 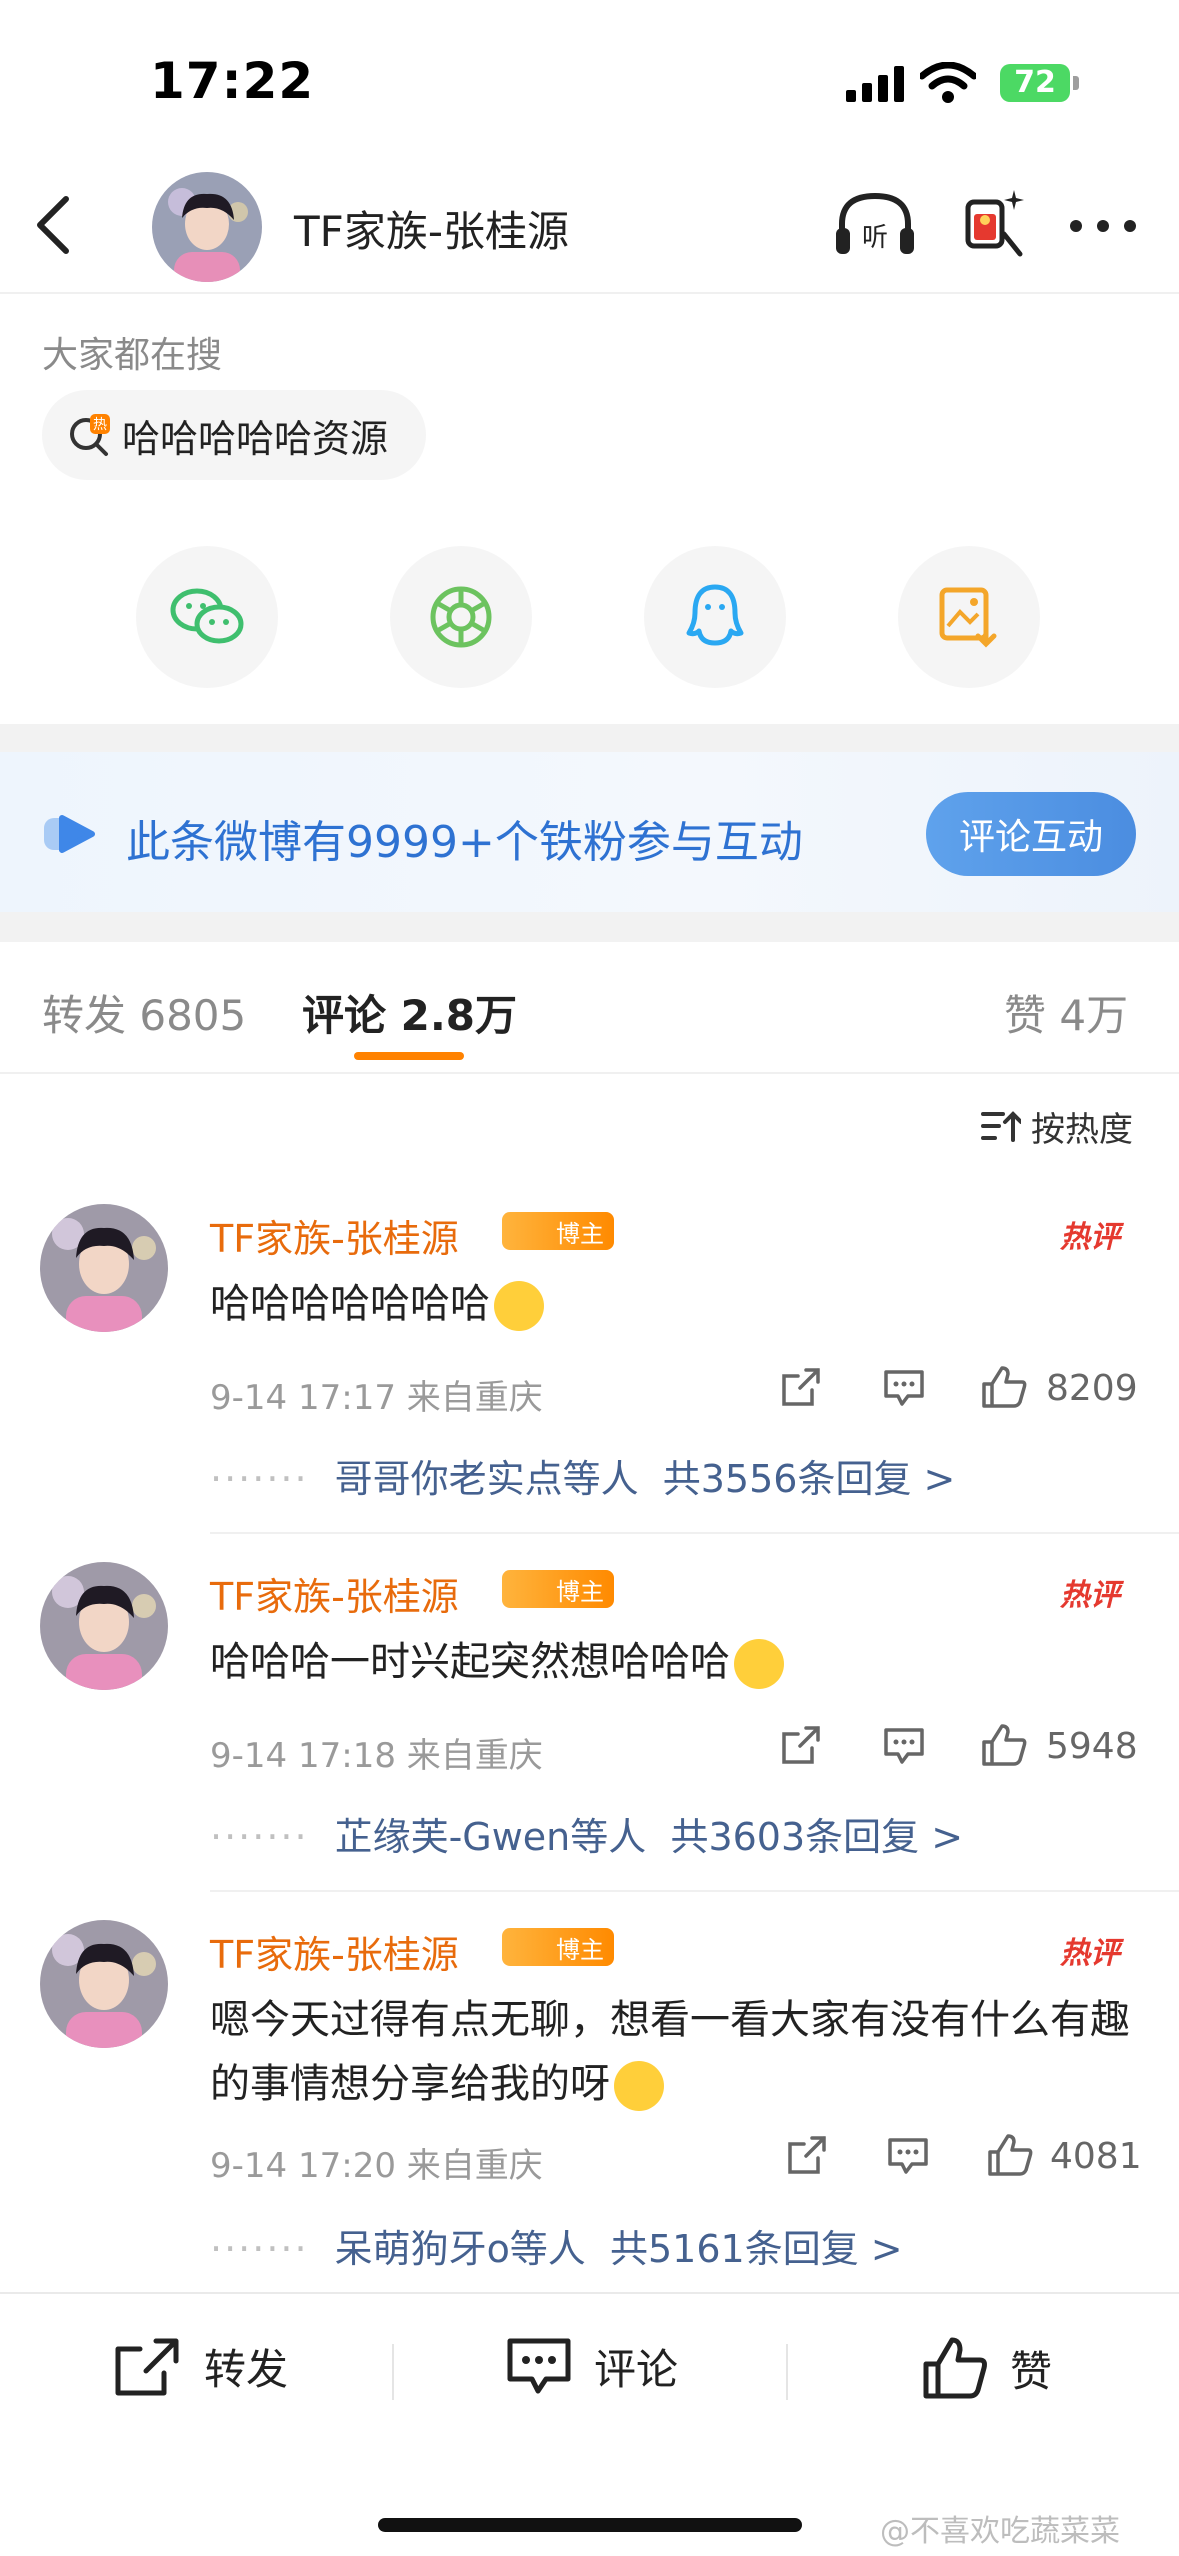 I want to click on hot-search-icon: 热, so click(x=90, y=435).